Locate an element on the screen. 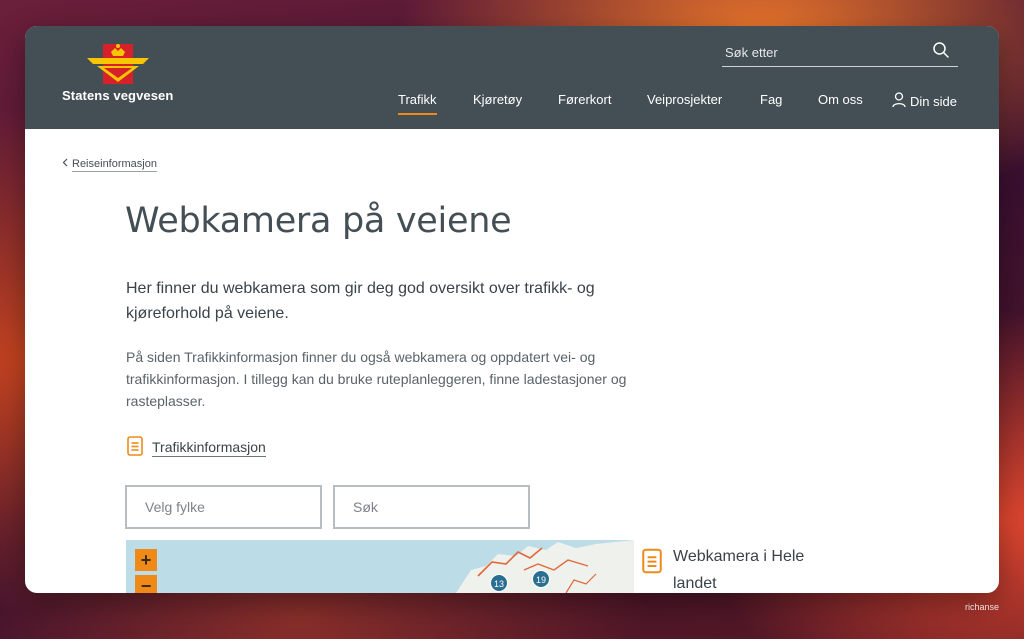  header-search is located at coordinates (840, 52).